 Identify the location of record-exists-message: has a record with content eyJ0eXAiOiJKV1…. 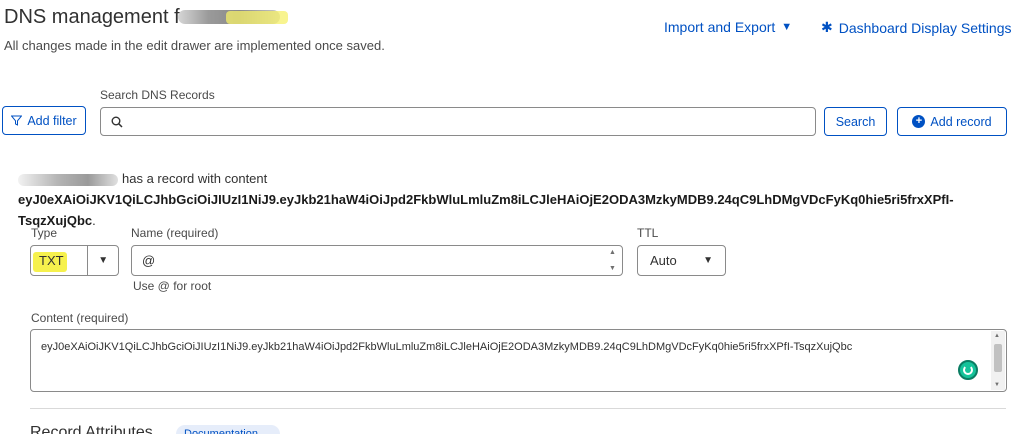
(518, 199).